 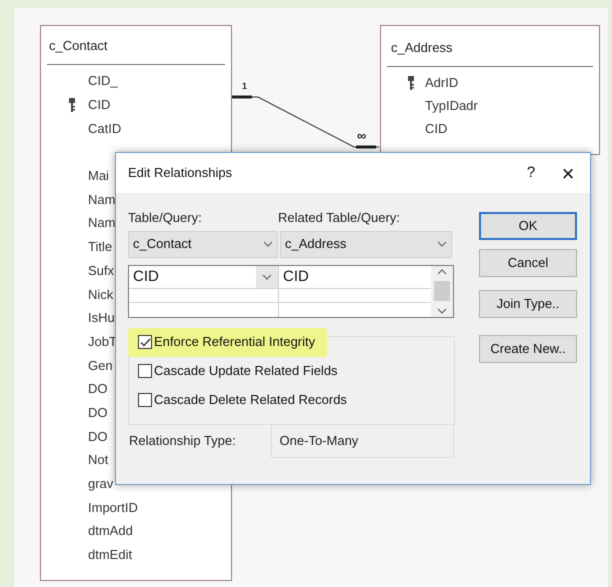 I want to click on field-dropdown-button, so click(x=267, y=277).